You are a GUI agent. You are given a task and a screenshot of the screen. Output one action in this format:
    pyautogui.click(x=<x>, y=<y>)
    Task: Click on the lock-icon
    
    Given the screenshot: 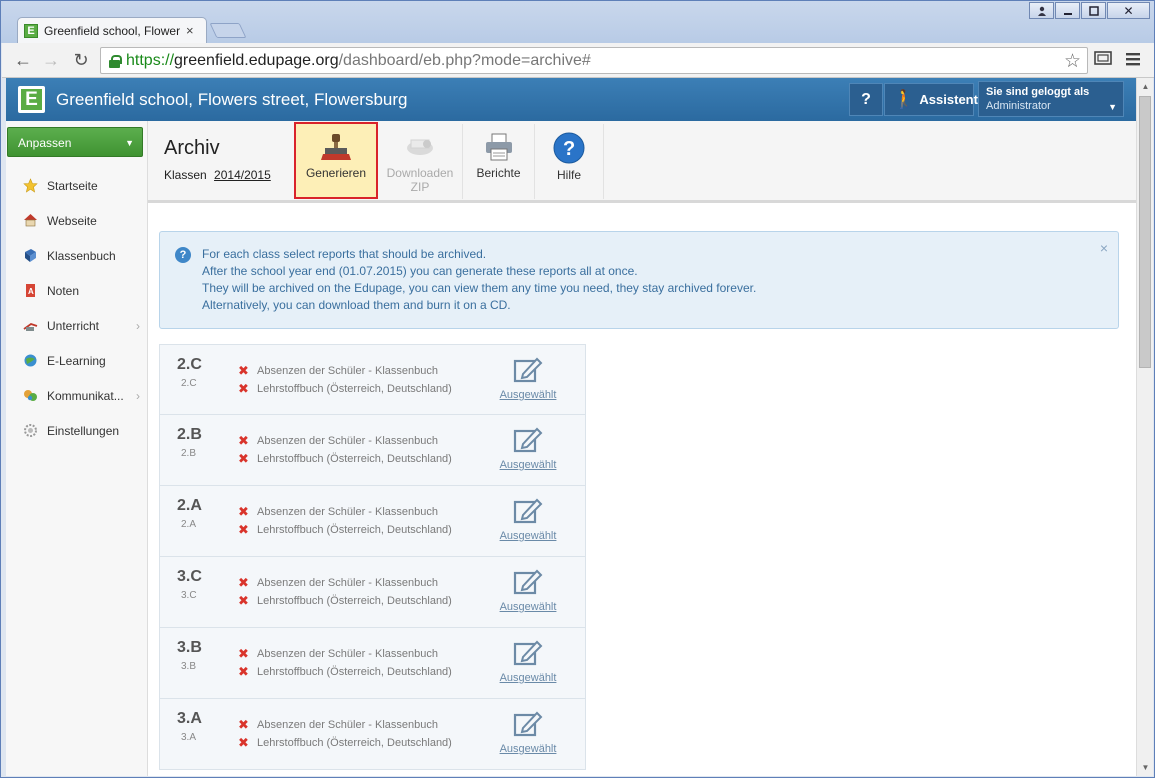 What is the action you would take?
    pyautogui.click(x=115, y=61)
    